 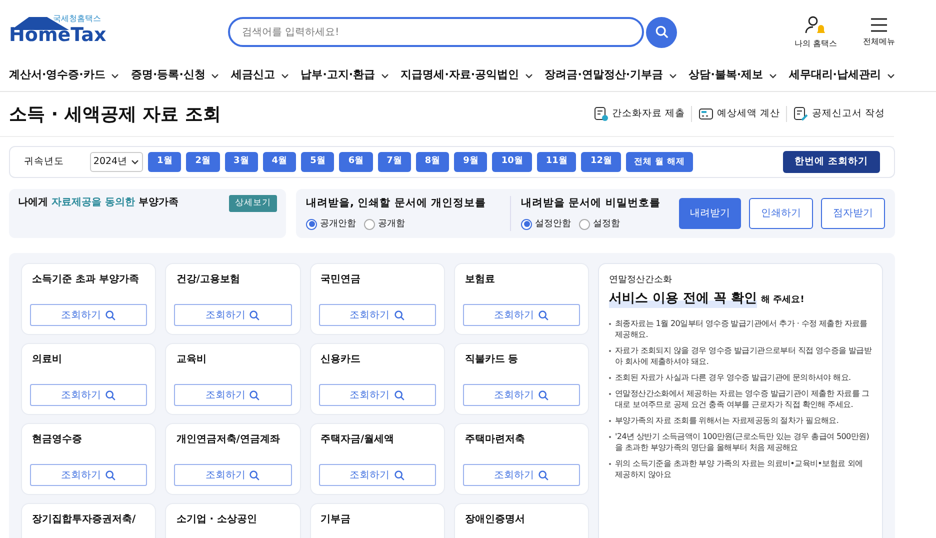 What do you see at coordinates (203, 162) in the screenshot?
I see `month-button: 2월` at bounding box center [203, 162].